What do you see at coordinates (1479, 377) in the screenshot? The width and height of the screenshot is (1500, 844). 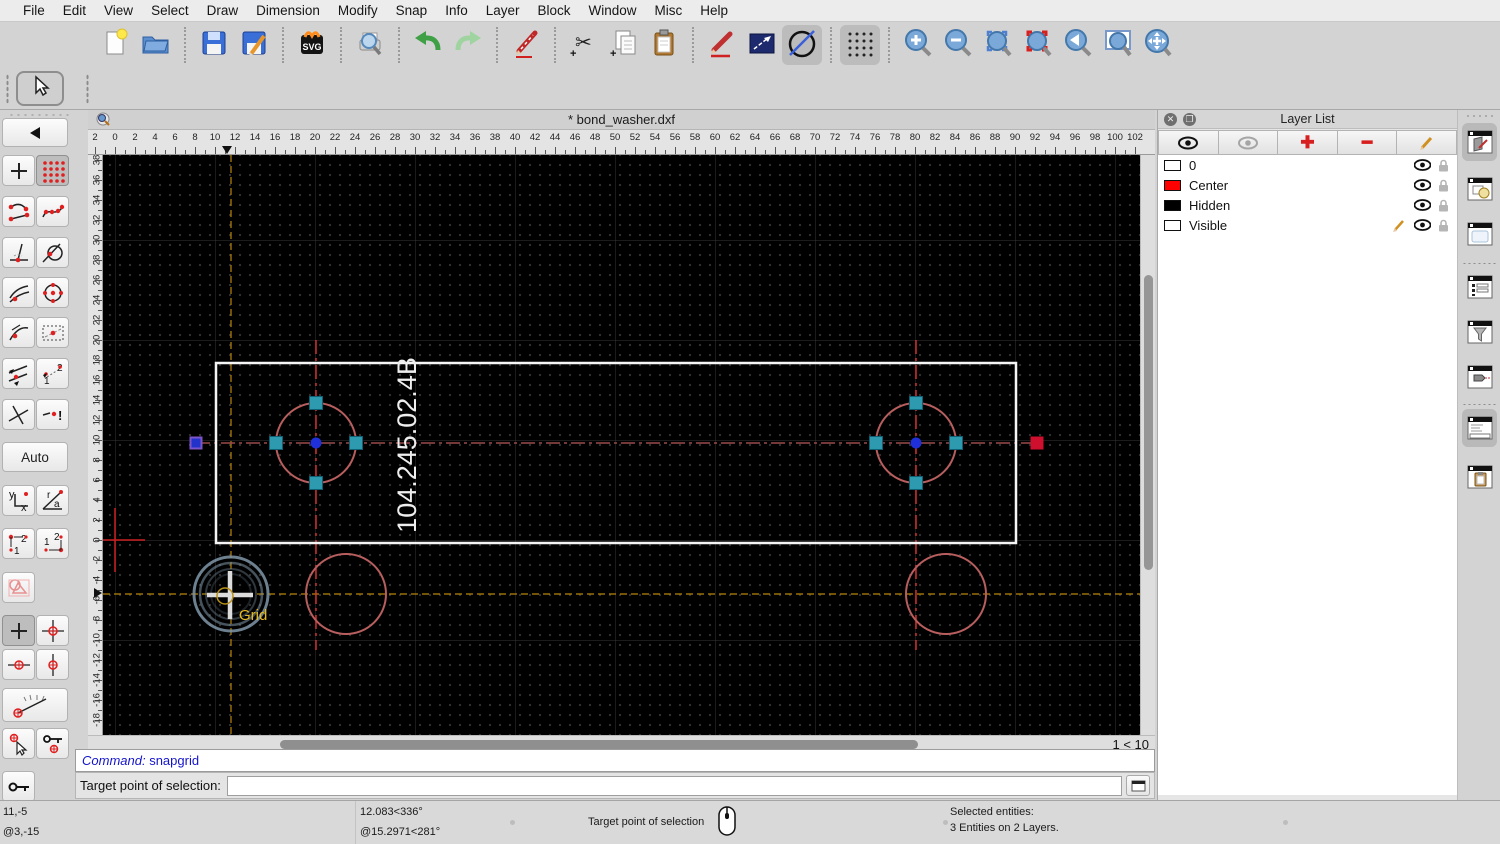 I see `pen-window-button` at bounding box center [1479, 377].